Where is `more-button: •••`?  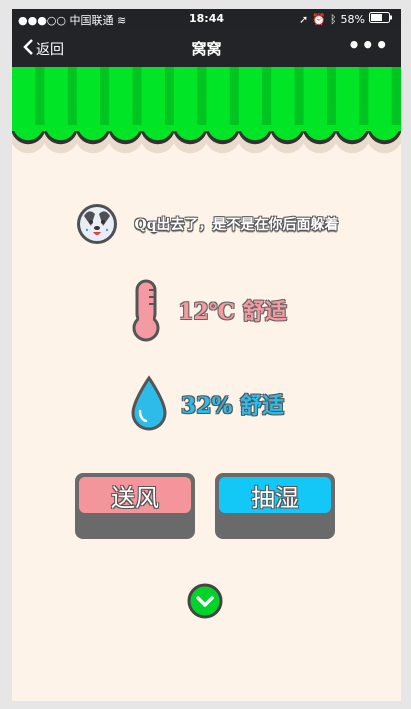 more-button: ••• is located at coordinates (368, 45).